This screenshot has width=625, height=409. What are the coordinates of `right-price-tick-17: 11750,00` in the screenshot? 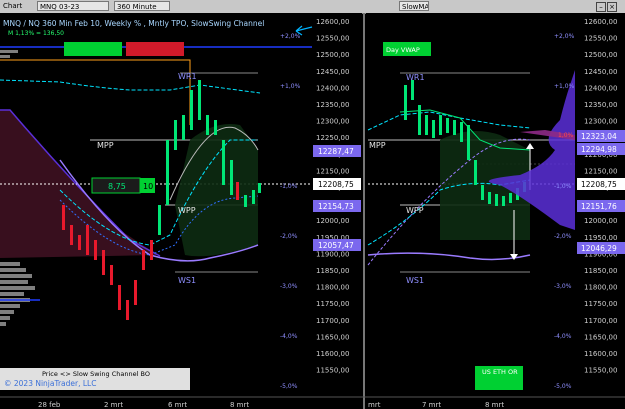 It's located at (600, 304).